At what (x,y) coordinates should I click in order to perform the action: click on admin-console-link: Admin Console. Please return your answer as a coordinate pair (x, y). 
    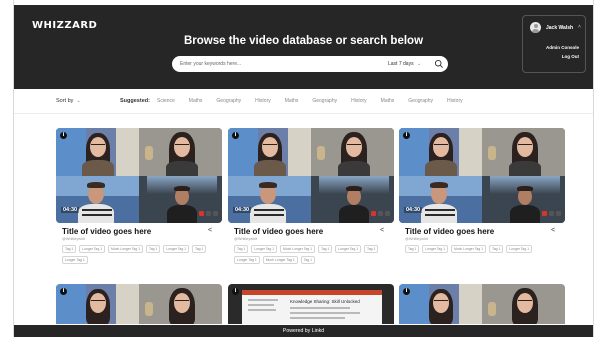
    Looking at the image, I should click on (562, 47).